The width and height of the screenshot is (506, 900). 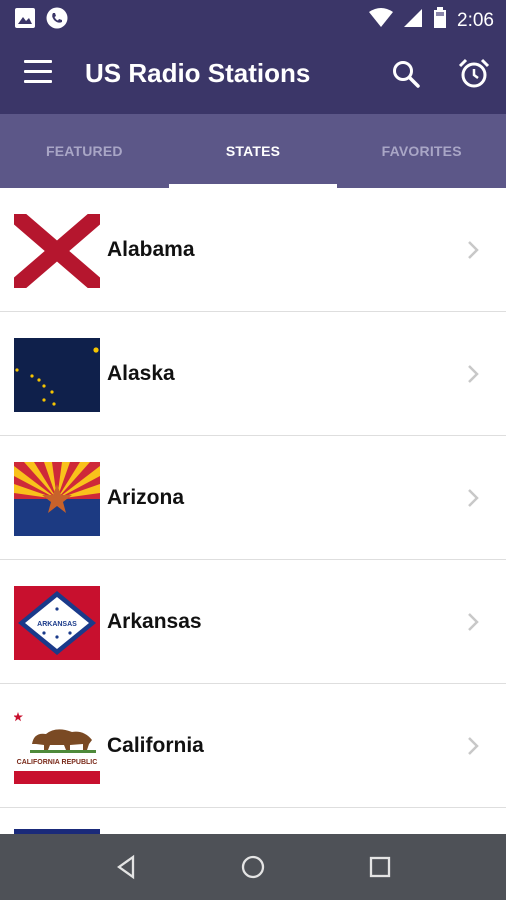 I want to click on back-icon, so click(x=127, y=867).